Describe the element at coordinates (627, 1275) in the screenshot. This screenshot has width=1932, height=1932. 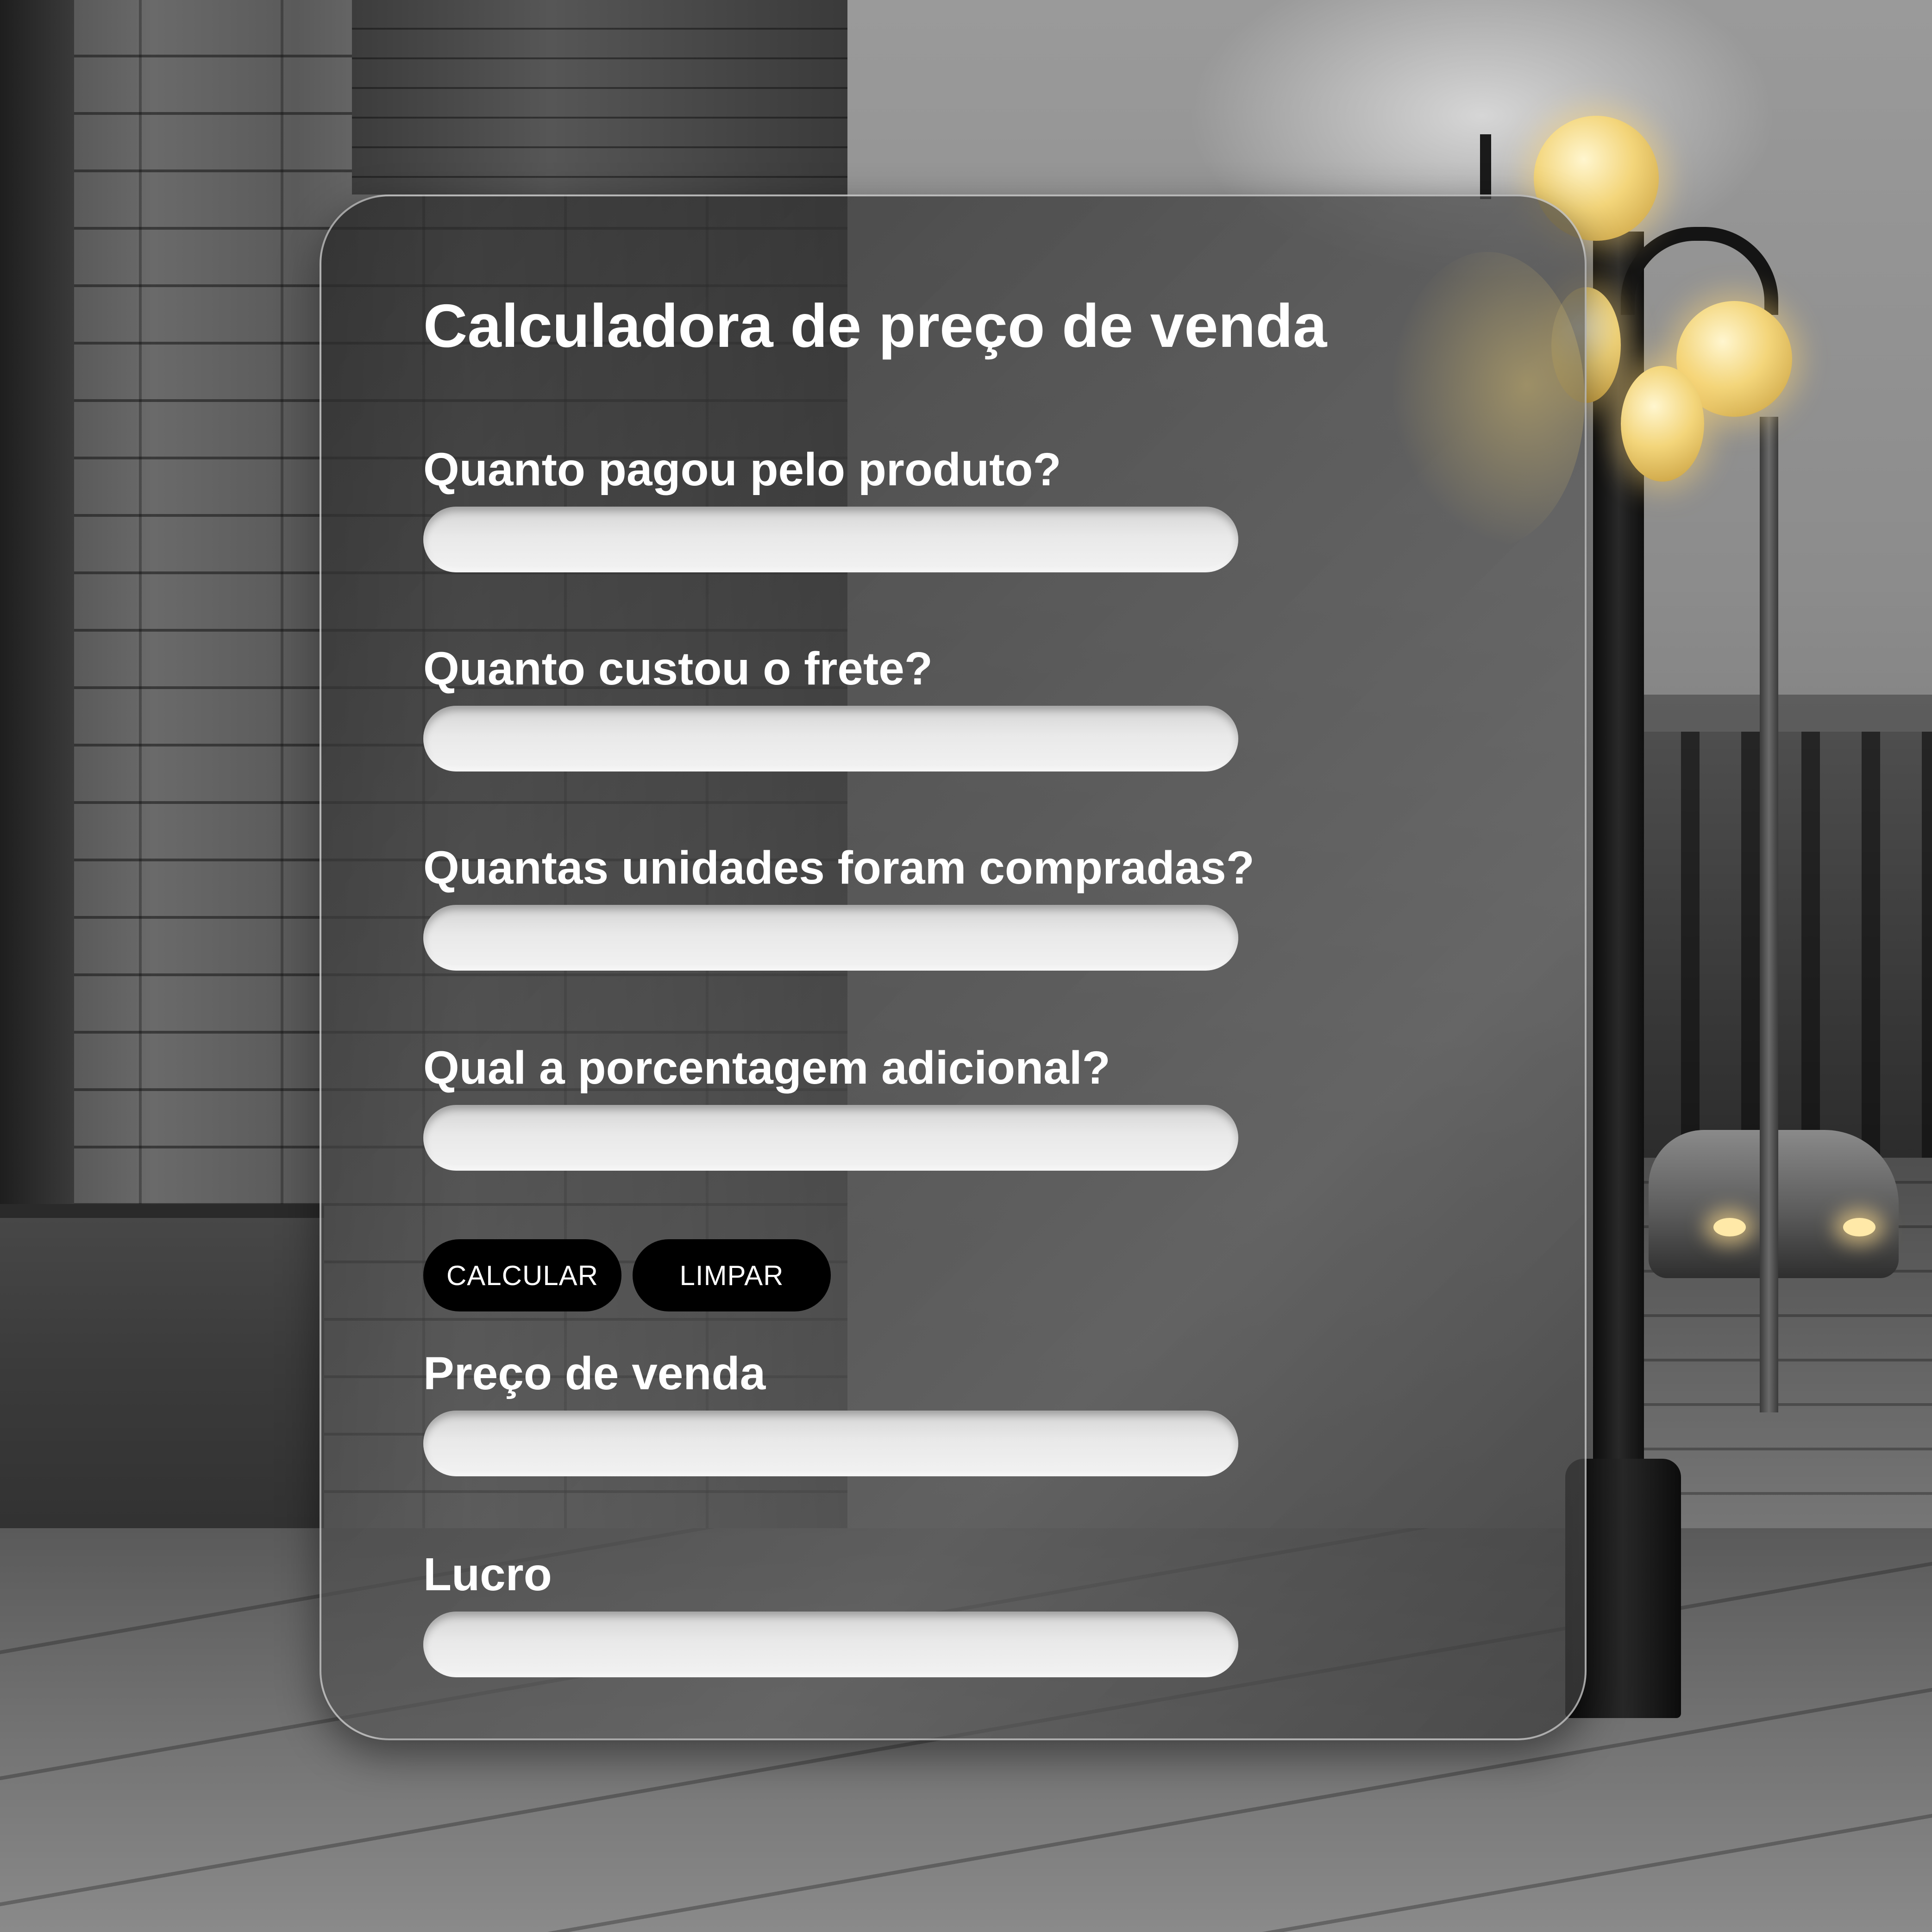
I see `action-buttons: CALCULAR LIMPAR` at that location.